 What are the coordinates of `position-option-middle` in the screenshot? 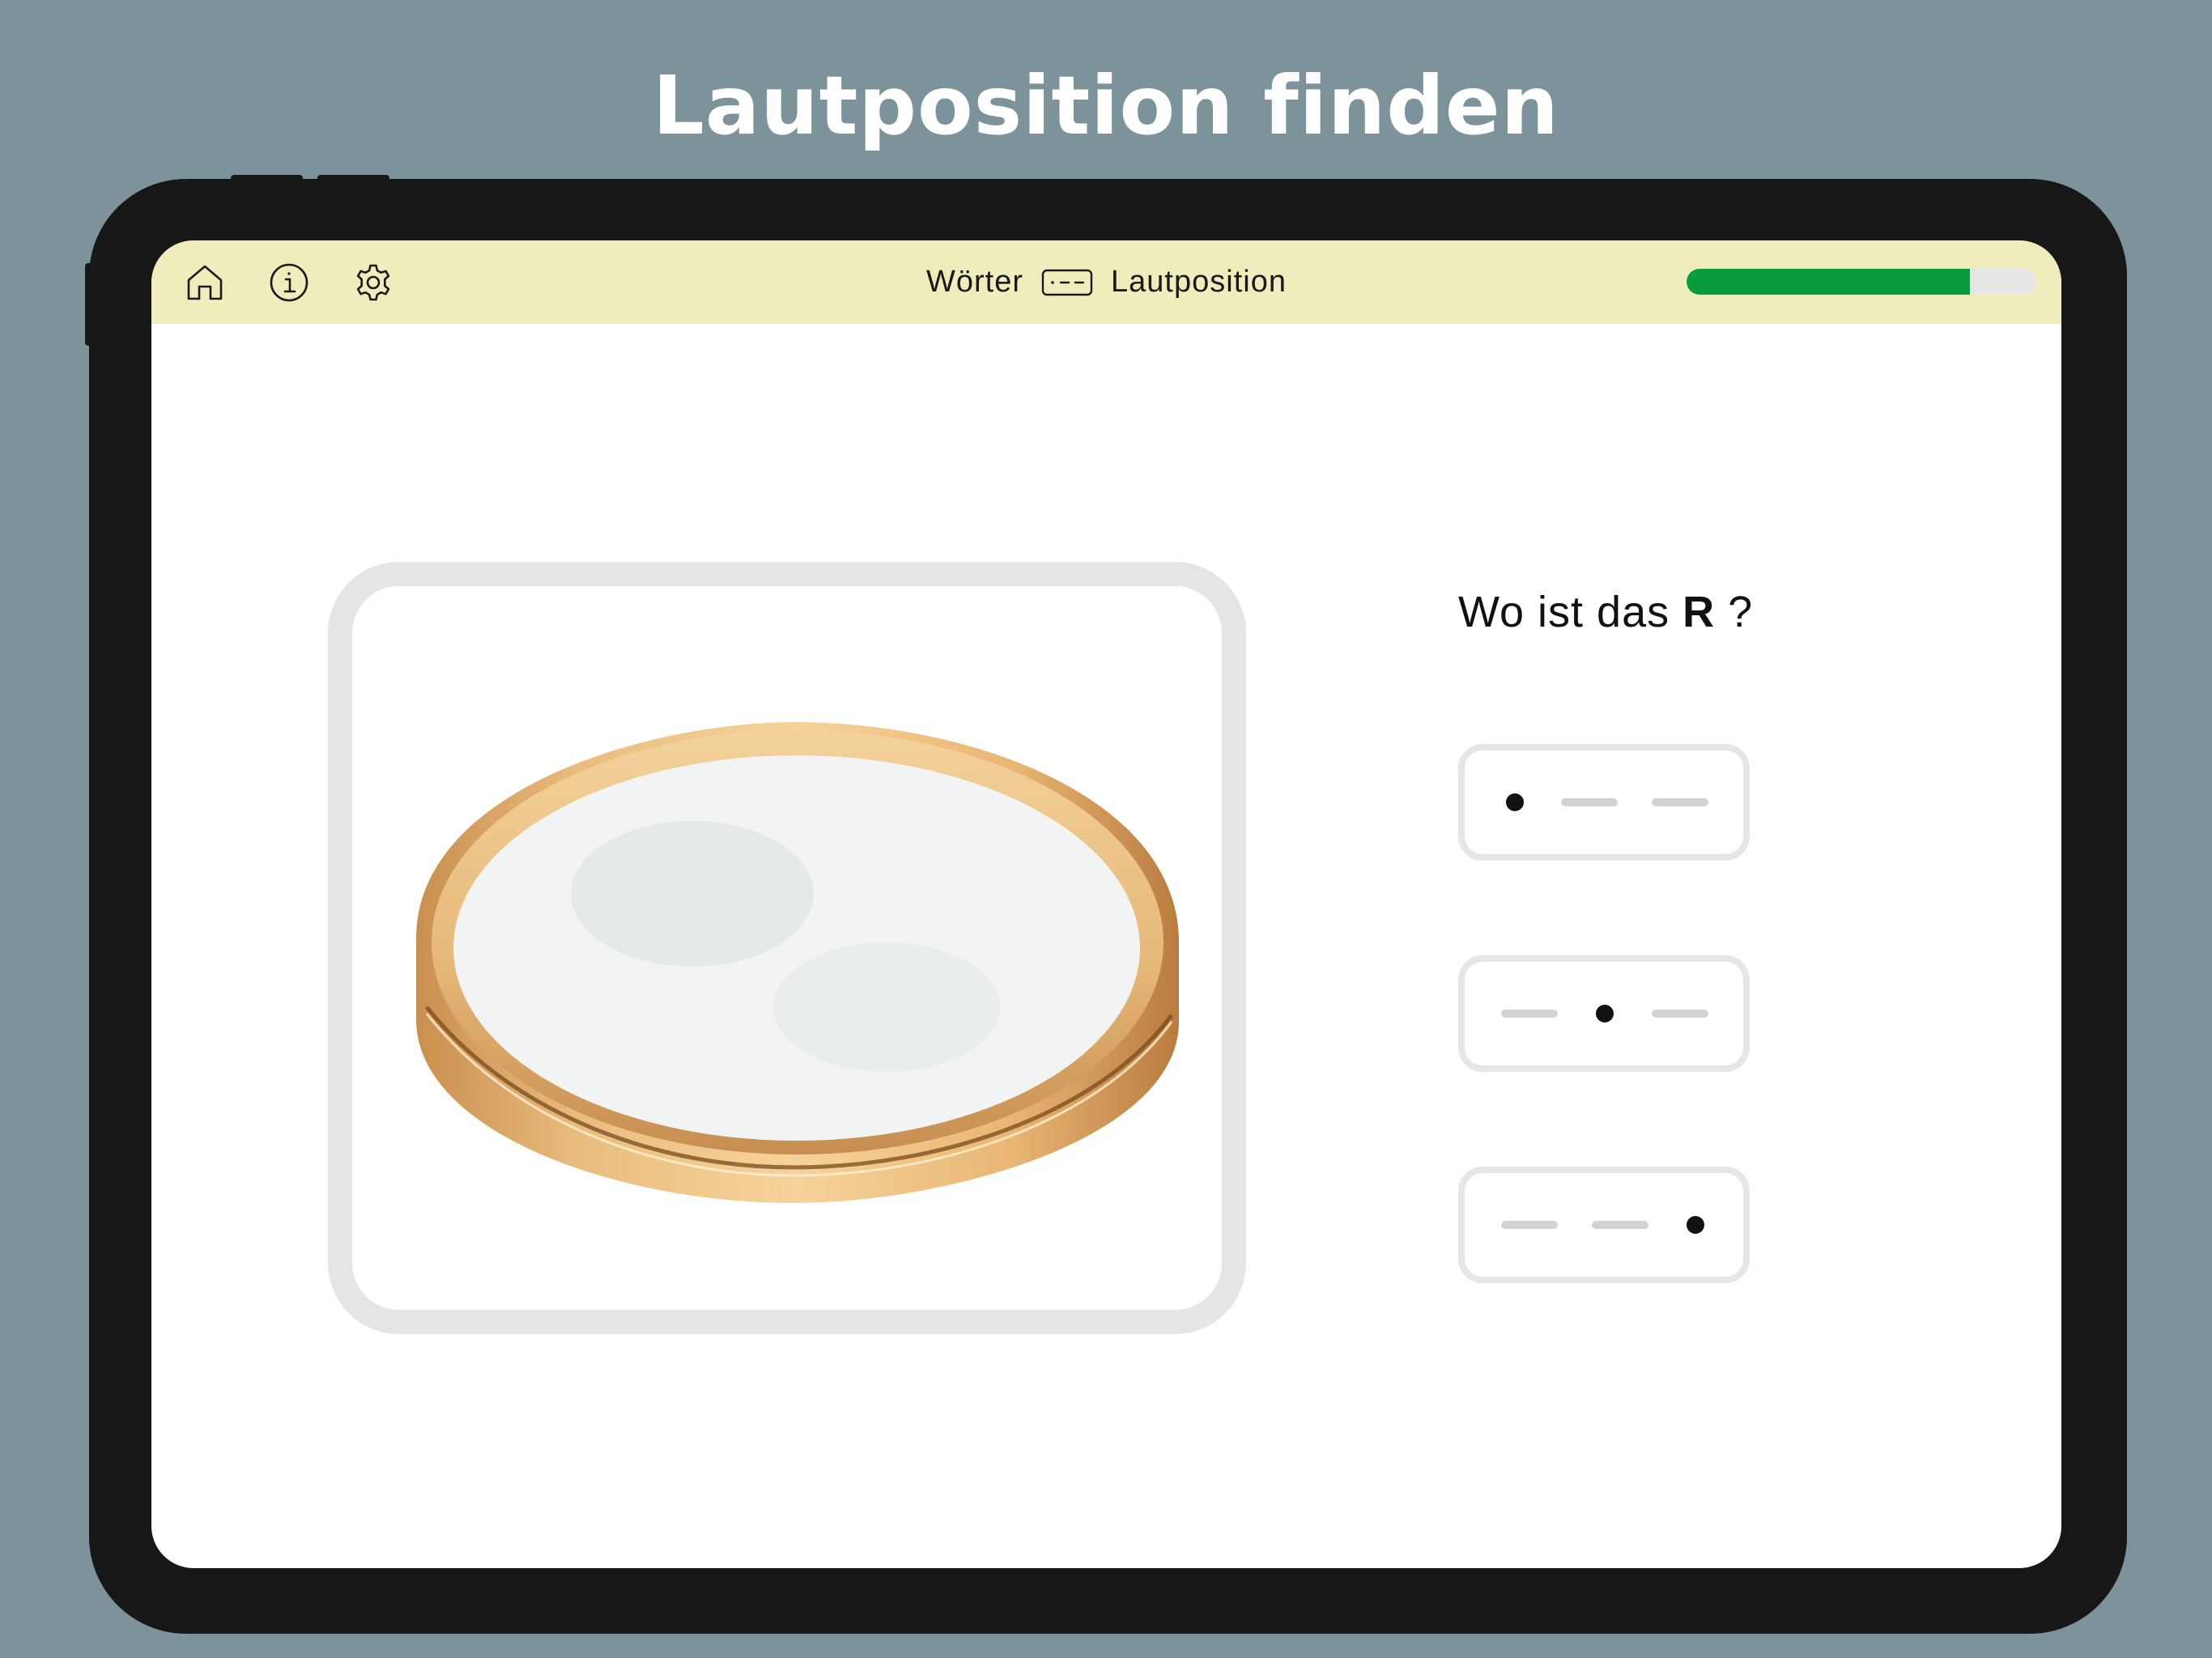 It's located at (1604, 1013).